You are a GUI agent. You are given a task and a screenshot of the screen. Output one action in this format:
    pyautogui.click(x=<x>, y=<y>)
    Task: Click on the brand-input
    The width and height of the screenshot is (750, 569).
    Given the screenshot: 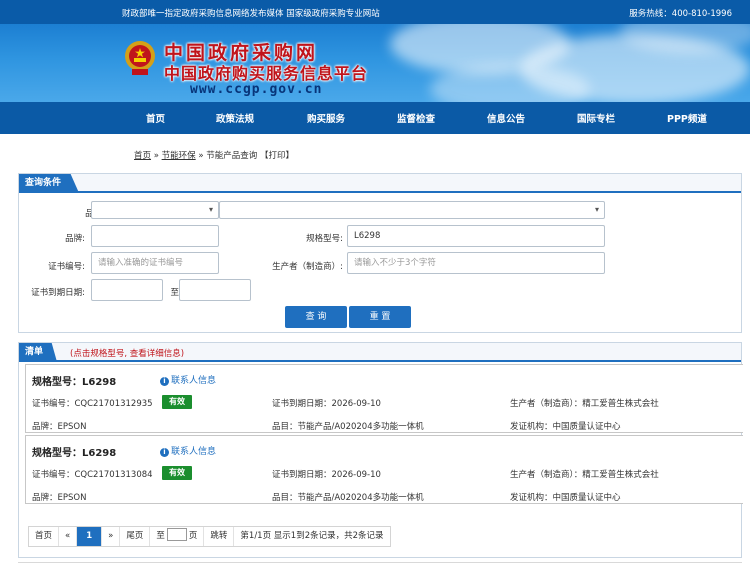 What is the action you would take?
    pyautogui.click(x=155, y=236)
    